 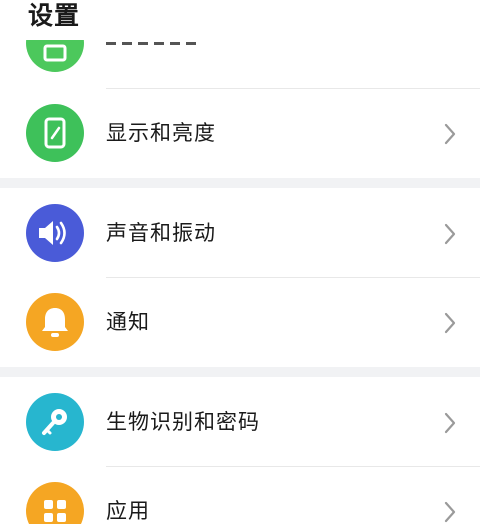 What do you see at coordinates (166, 47) in the screenshot?
I see `settings-item-label-partial` at bounding box center [166, 47].